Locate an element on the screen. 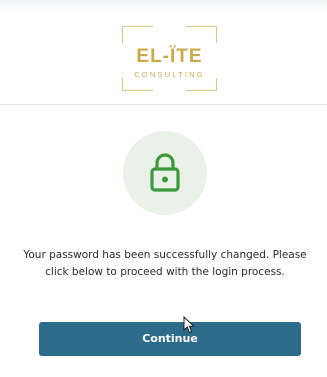 The height and width of the screenshot is (377, 327). mouse-cursor-icon is located at coordinates (189, 325).